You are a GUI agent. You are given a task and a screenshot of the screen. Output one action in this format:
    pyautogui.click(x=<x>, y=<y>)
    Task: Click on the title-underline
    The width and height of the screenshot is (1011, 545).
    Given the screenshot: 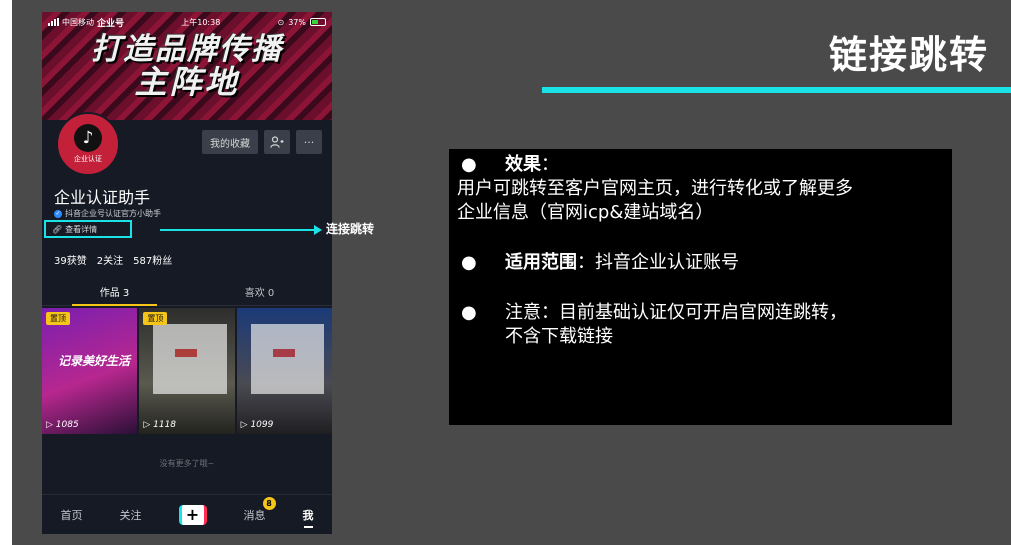 What is the action you would take?
    pyautogui.click(x=776, y=90)
    